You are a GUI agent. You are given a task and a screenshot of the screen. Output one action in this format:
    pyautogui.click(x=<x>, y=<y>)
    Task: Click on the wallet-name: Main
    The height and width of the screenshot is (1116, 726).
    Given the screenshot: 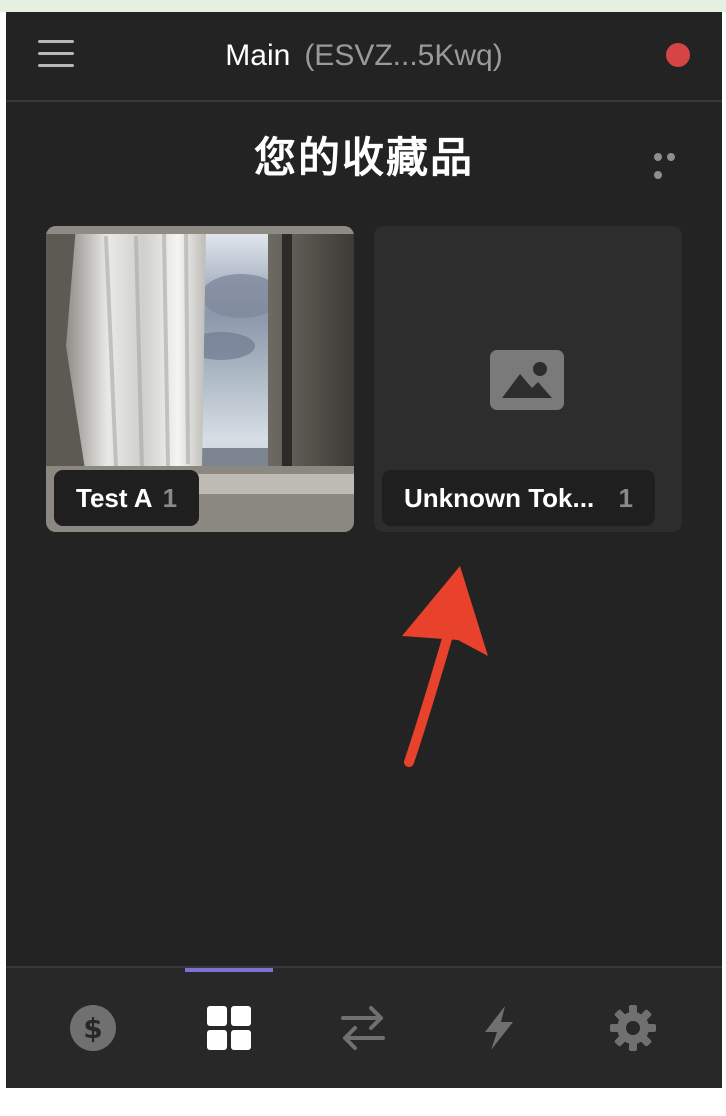 What is the action you would take?
    pyautogui.click(x=258, y=55)
    